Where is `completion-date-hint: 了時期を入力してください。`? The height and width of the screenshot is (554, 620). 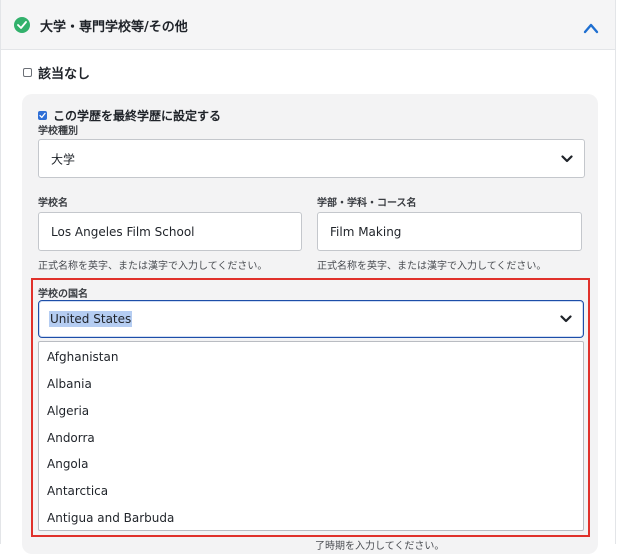 completion-date-hint: 了時期を入力してください。 is located at coordinates (380, 546).